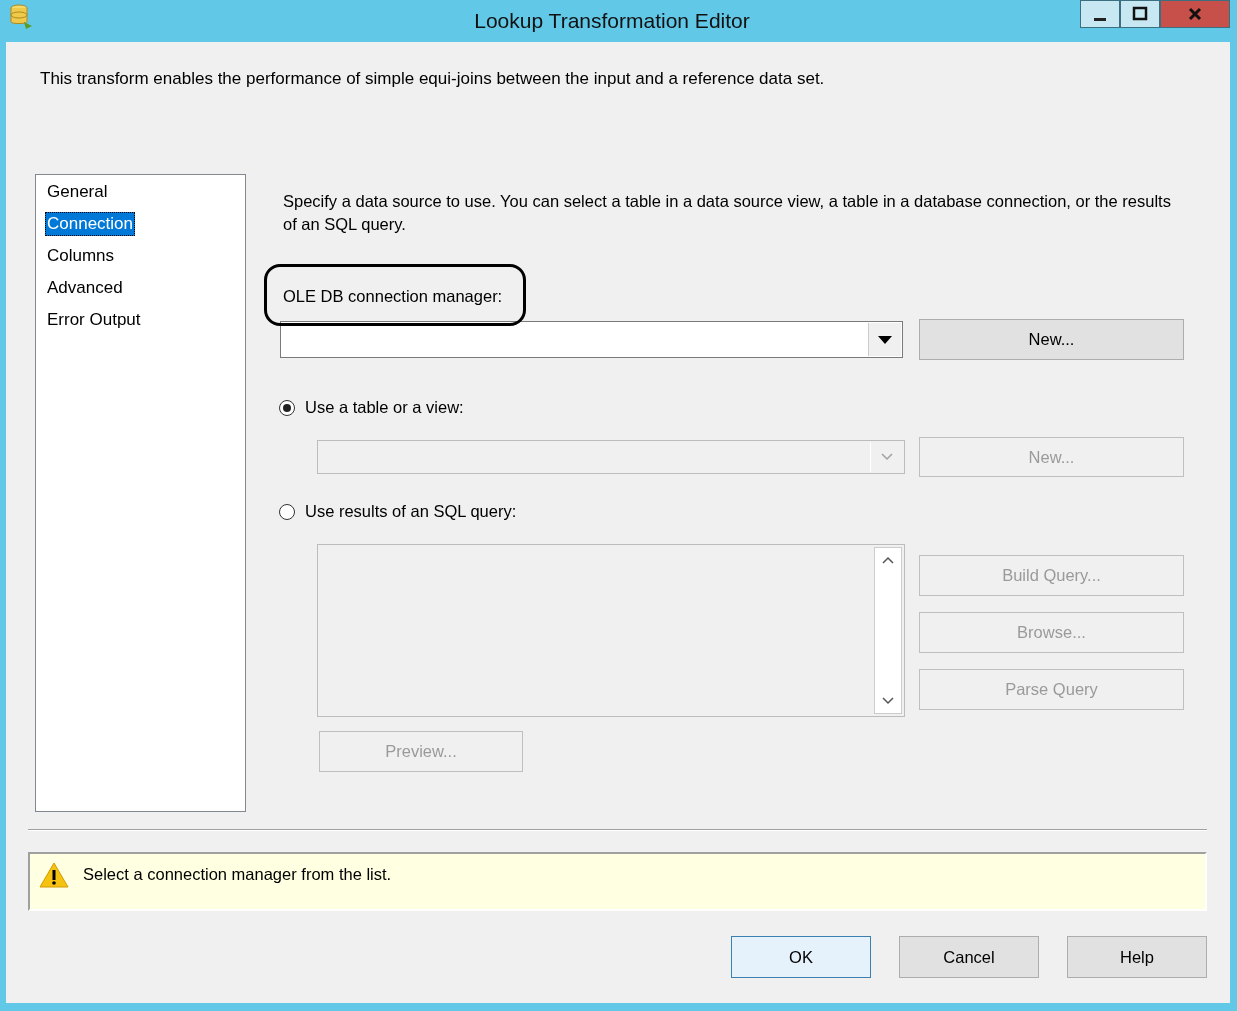 This screenshot has width=1237, height=1011. I want to click on close-icon, so click(1195, 14).